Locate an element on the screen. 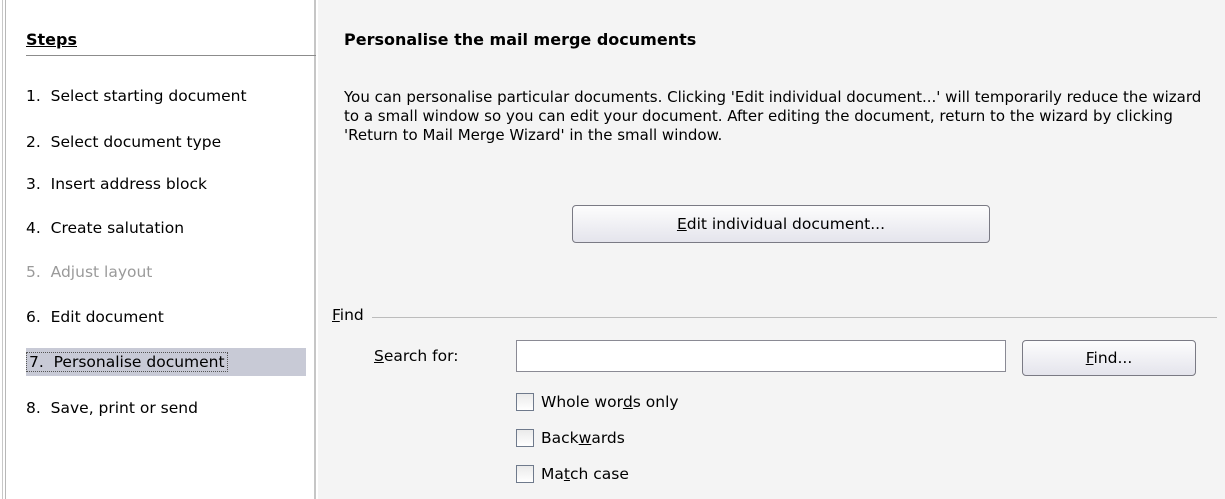 This screenshot has width=1225, height=499. backwards-option: Back w ards is located at coordinates (570, 438).